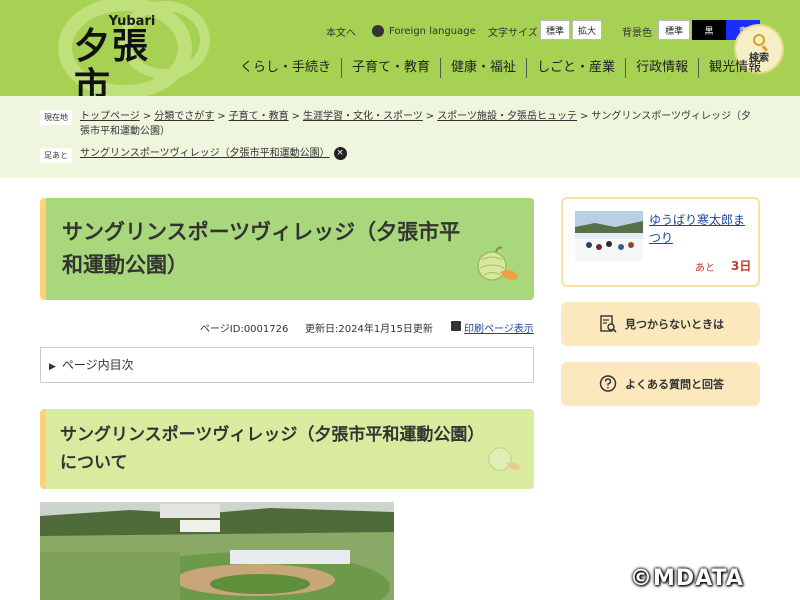 Image resolution: width=800 pixels, height=600 pixels. What do you see at coordinates (575, 68) in the screenshot?
I see `nav-work: しごと・産業` at bounding box center [575, 68].